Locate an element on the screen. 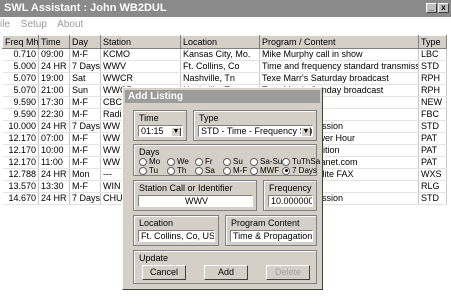  col-type-header: Type is located at coordinates (432, 42).